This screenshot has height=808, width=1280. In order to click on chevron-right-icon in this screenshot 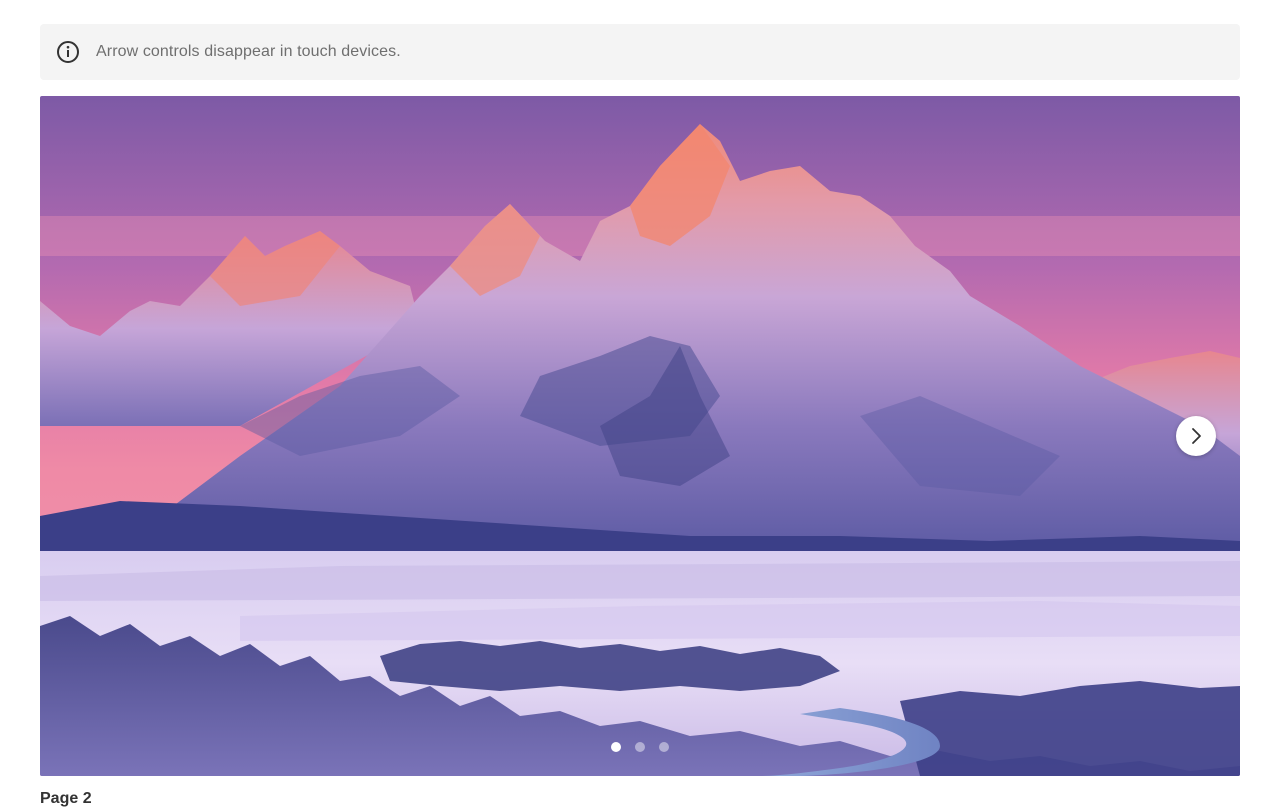, I will do `click(1196, 436)`.